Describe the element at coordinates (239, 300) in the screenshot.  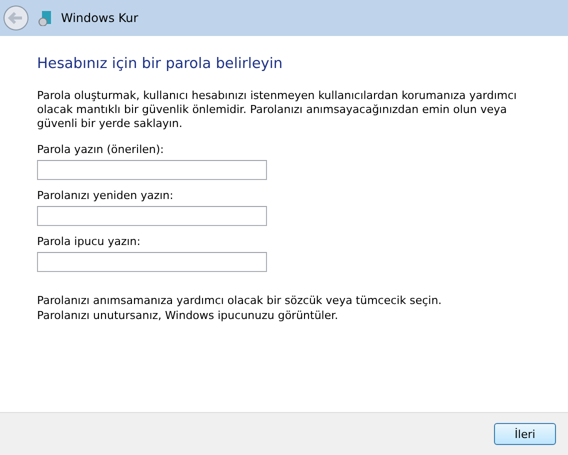
I see `hint-text: Parolanızı anımsamanıza yardımcı olacak bir sözcük veya tümcecik seçin.` at that location.